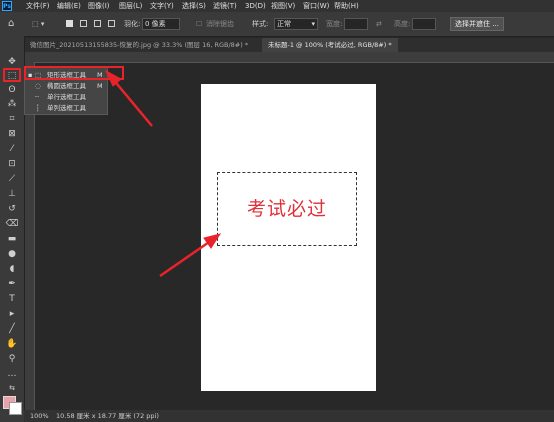  What do you see at coordinates (289, 416) in the screenshot?
I see `status-bar: 100% 10.58 厘米 x 18.77 厘米 (72 ppi)` at bounding box center [289, 416].